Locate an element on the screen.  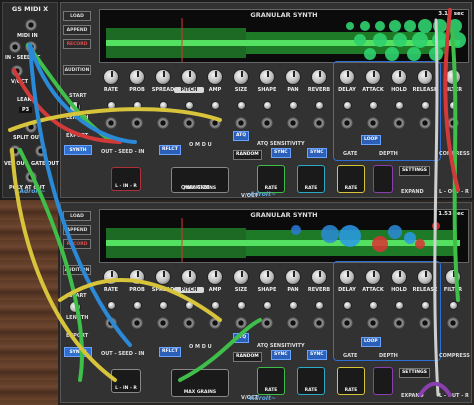
delay-trim is located at coordinates (347, 105).